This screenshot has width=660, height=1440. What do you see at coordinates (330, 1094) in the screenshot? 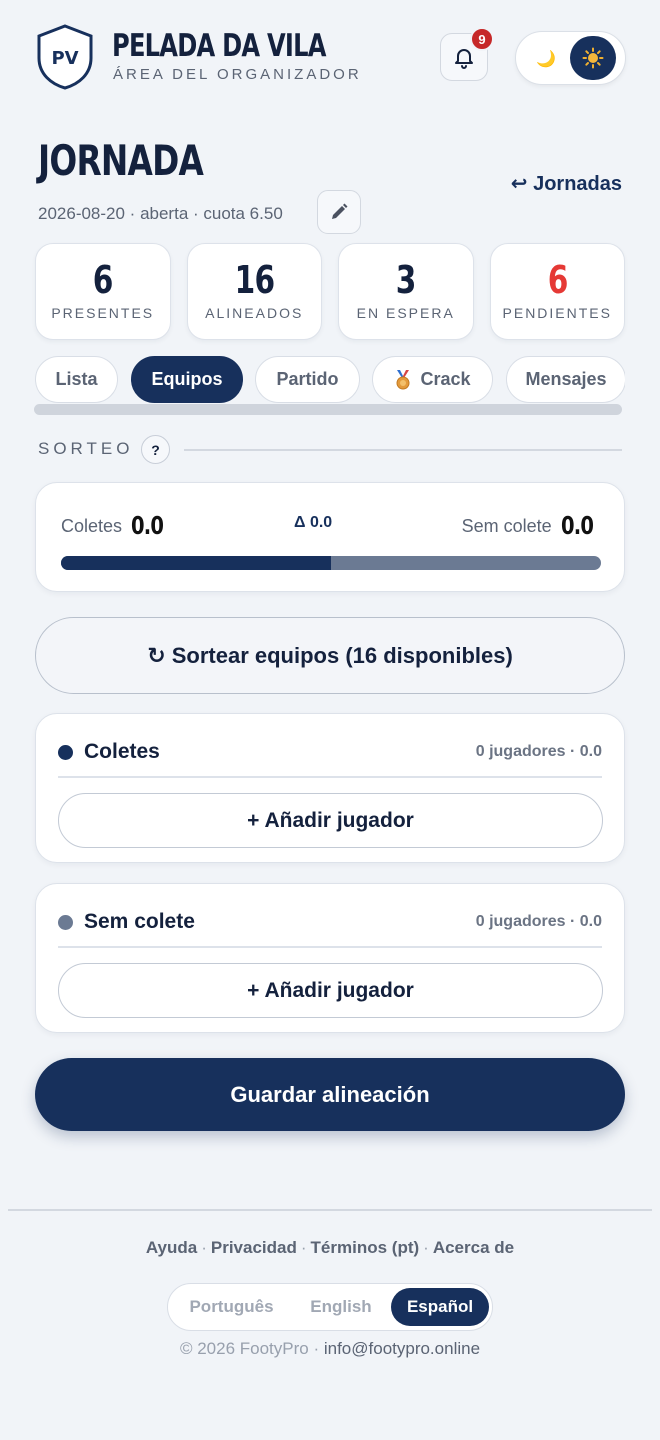
I see `save-lineup-button: Guardar alineación` at bounding box center [330, 1094].